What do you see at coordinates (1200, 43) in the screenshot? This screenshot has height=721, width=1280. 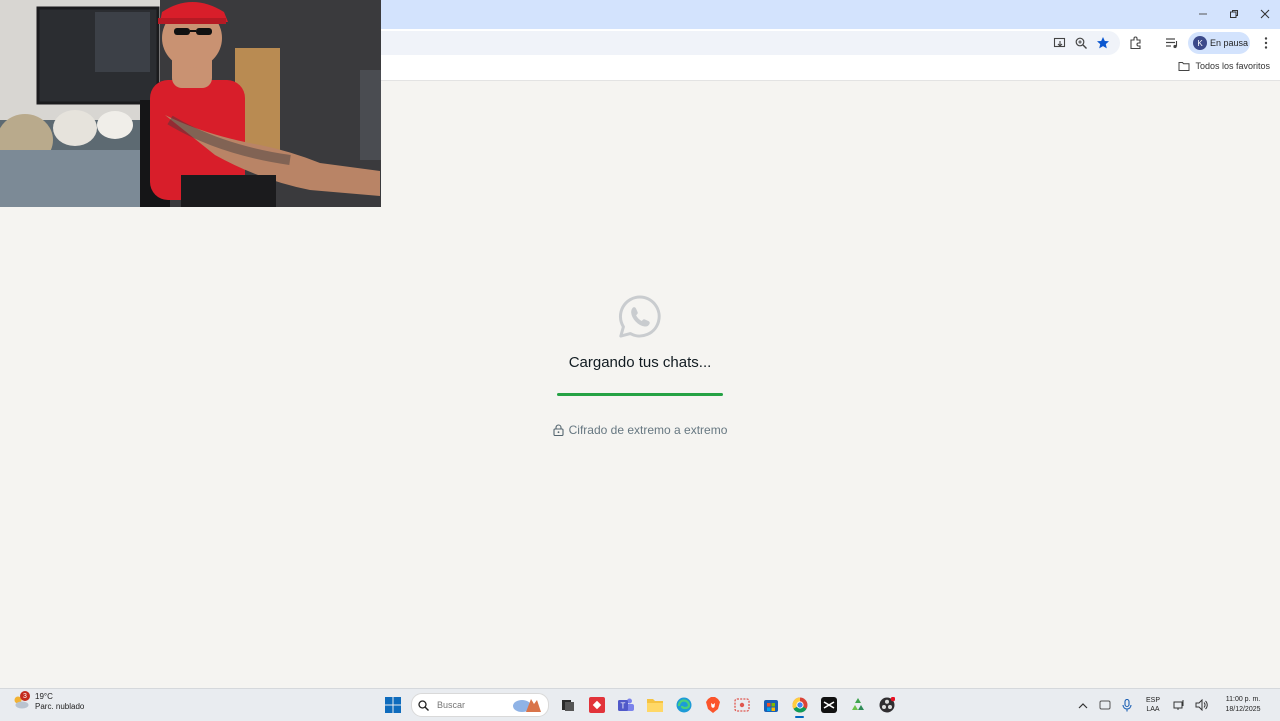 I see `avatar: K` at bounding box center [1200, 43].